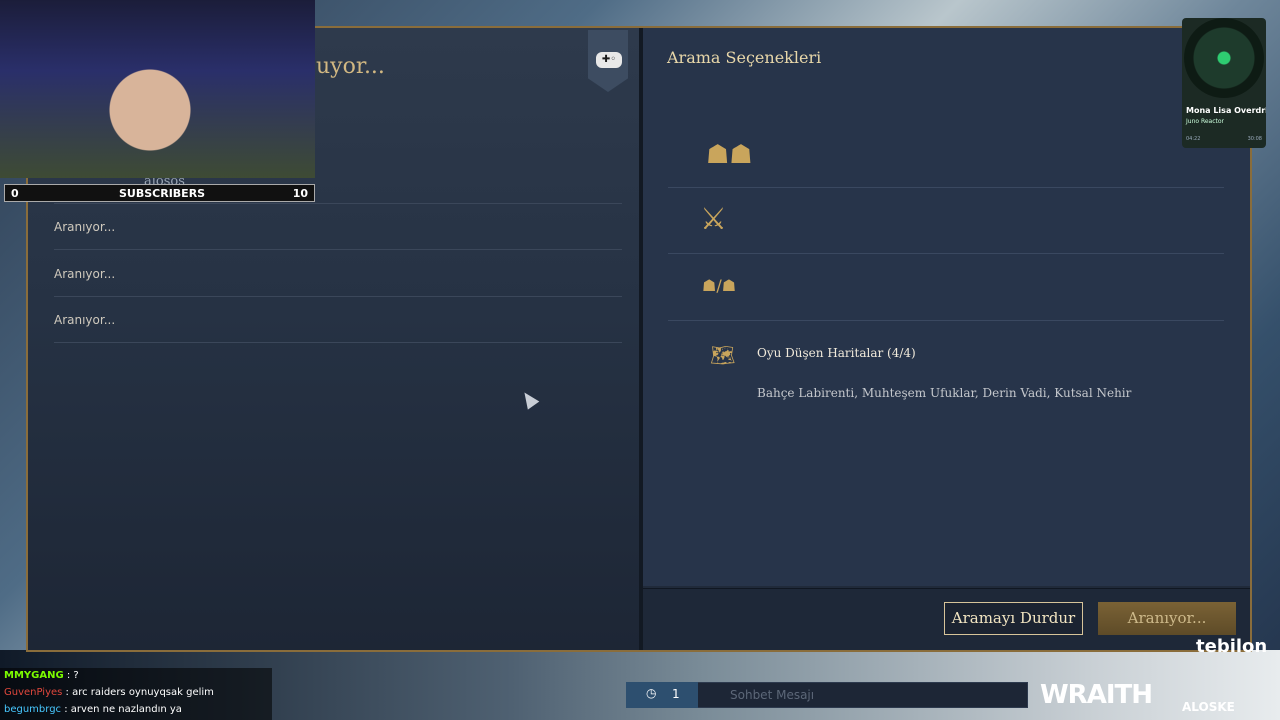 The image size is (1280, 720). I want to click on chat-message: begumbrgc : arven ne nazlandın ya, so click(93, 709).